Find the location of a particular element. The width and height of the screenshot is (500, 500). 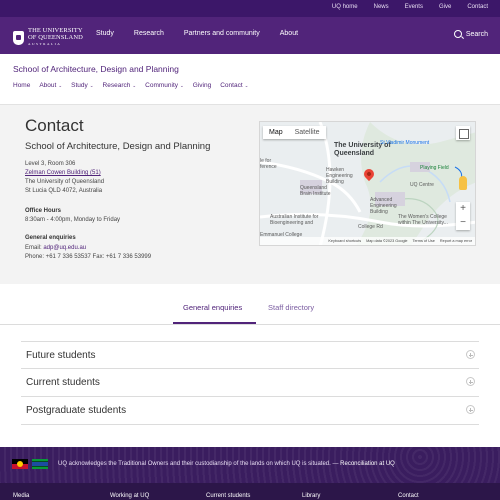

map-label-college-rd: College Rd is located at coordinates (370, 227).